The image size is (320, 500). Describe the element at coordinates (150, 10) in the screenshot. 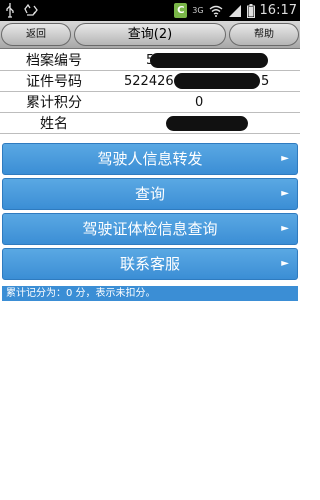

I see `status-bar: C 3G 16:17` at that location.